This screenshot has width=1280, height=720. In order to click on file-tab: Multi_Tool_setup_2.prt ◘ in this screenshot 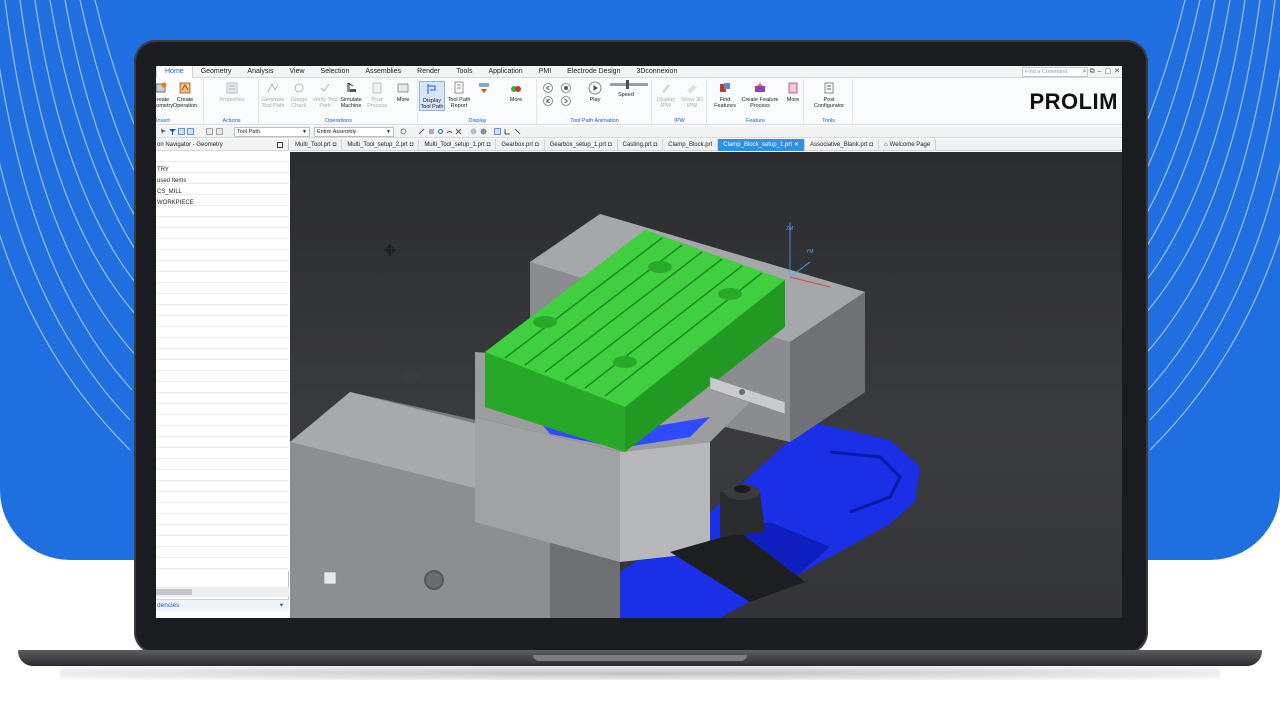, I will do `click(381, 145)`.